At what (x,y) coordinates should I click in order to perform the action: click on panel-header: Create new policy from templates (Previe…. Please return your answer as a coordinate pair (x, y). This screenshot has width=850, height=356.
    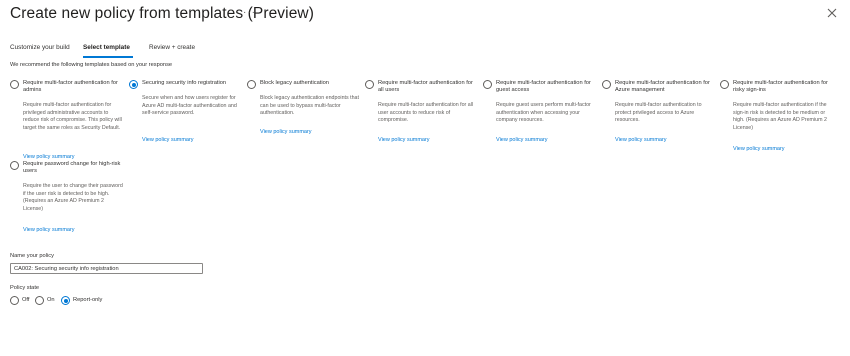
    Looking at the image, I should click on (425, 15).